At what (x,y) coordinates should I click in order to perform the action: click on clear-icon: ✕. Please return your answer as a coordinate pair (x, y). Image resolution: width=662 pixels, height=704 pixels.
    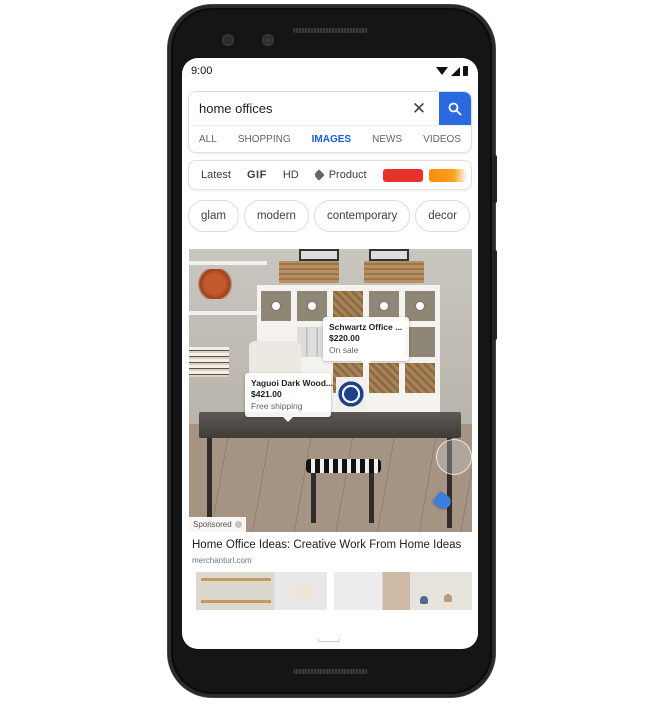
    Looking at the image, I should click on (419, 108).